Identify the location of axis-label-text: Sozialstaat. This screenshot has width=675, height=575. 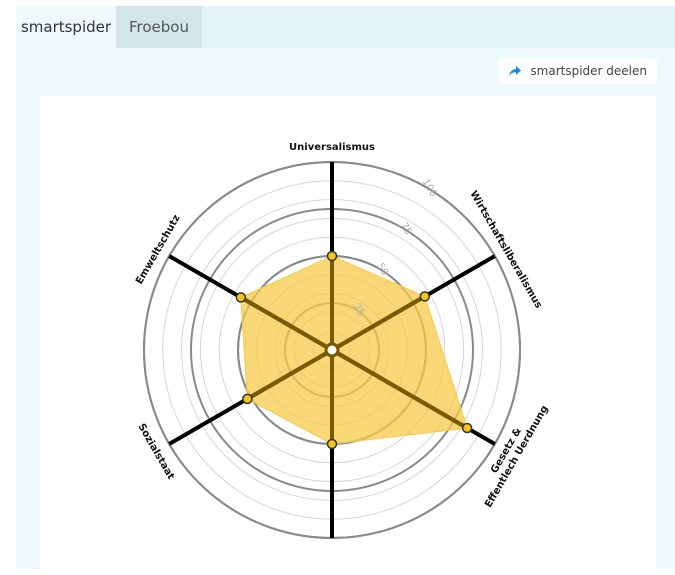
(155, 452).